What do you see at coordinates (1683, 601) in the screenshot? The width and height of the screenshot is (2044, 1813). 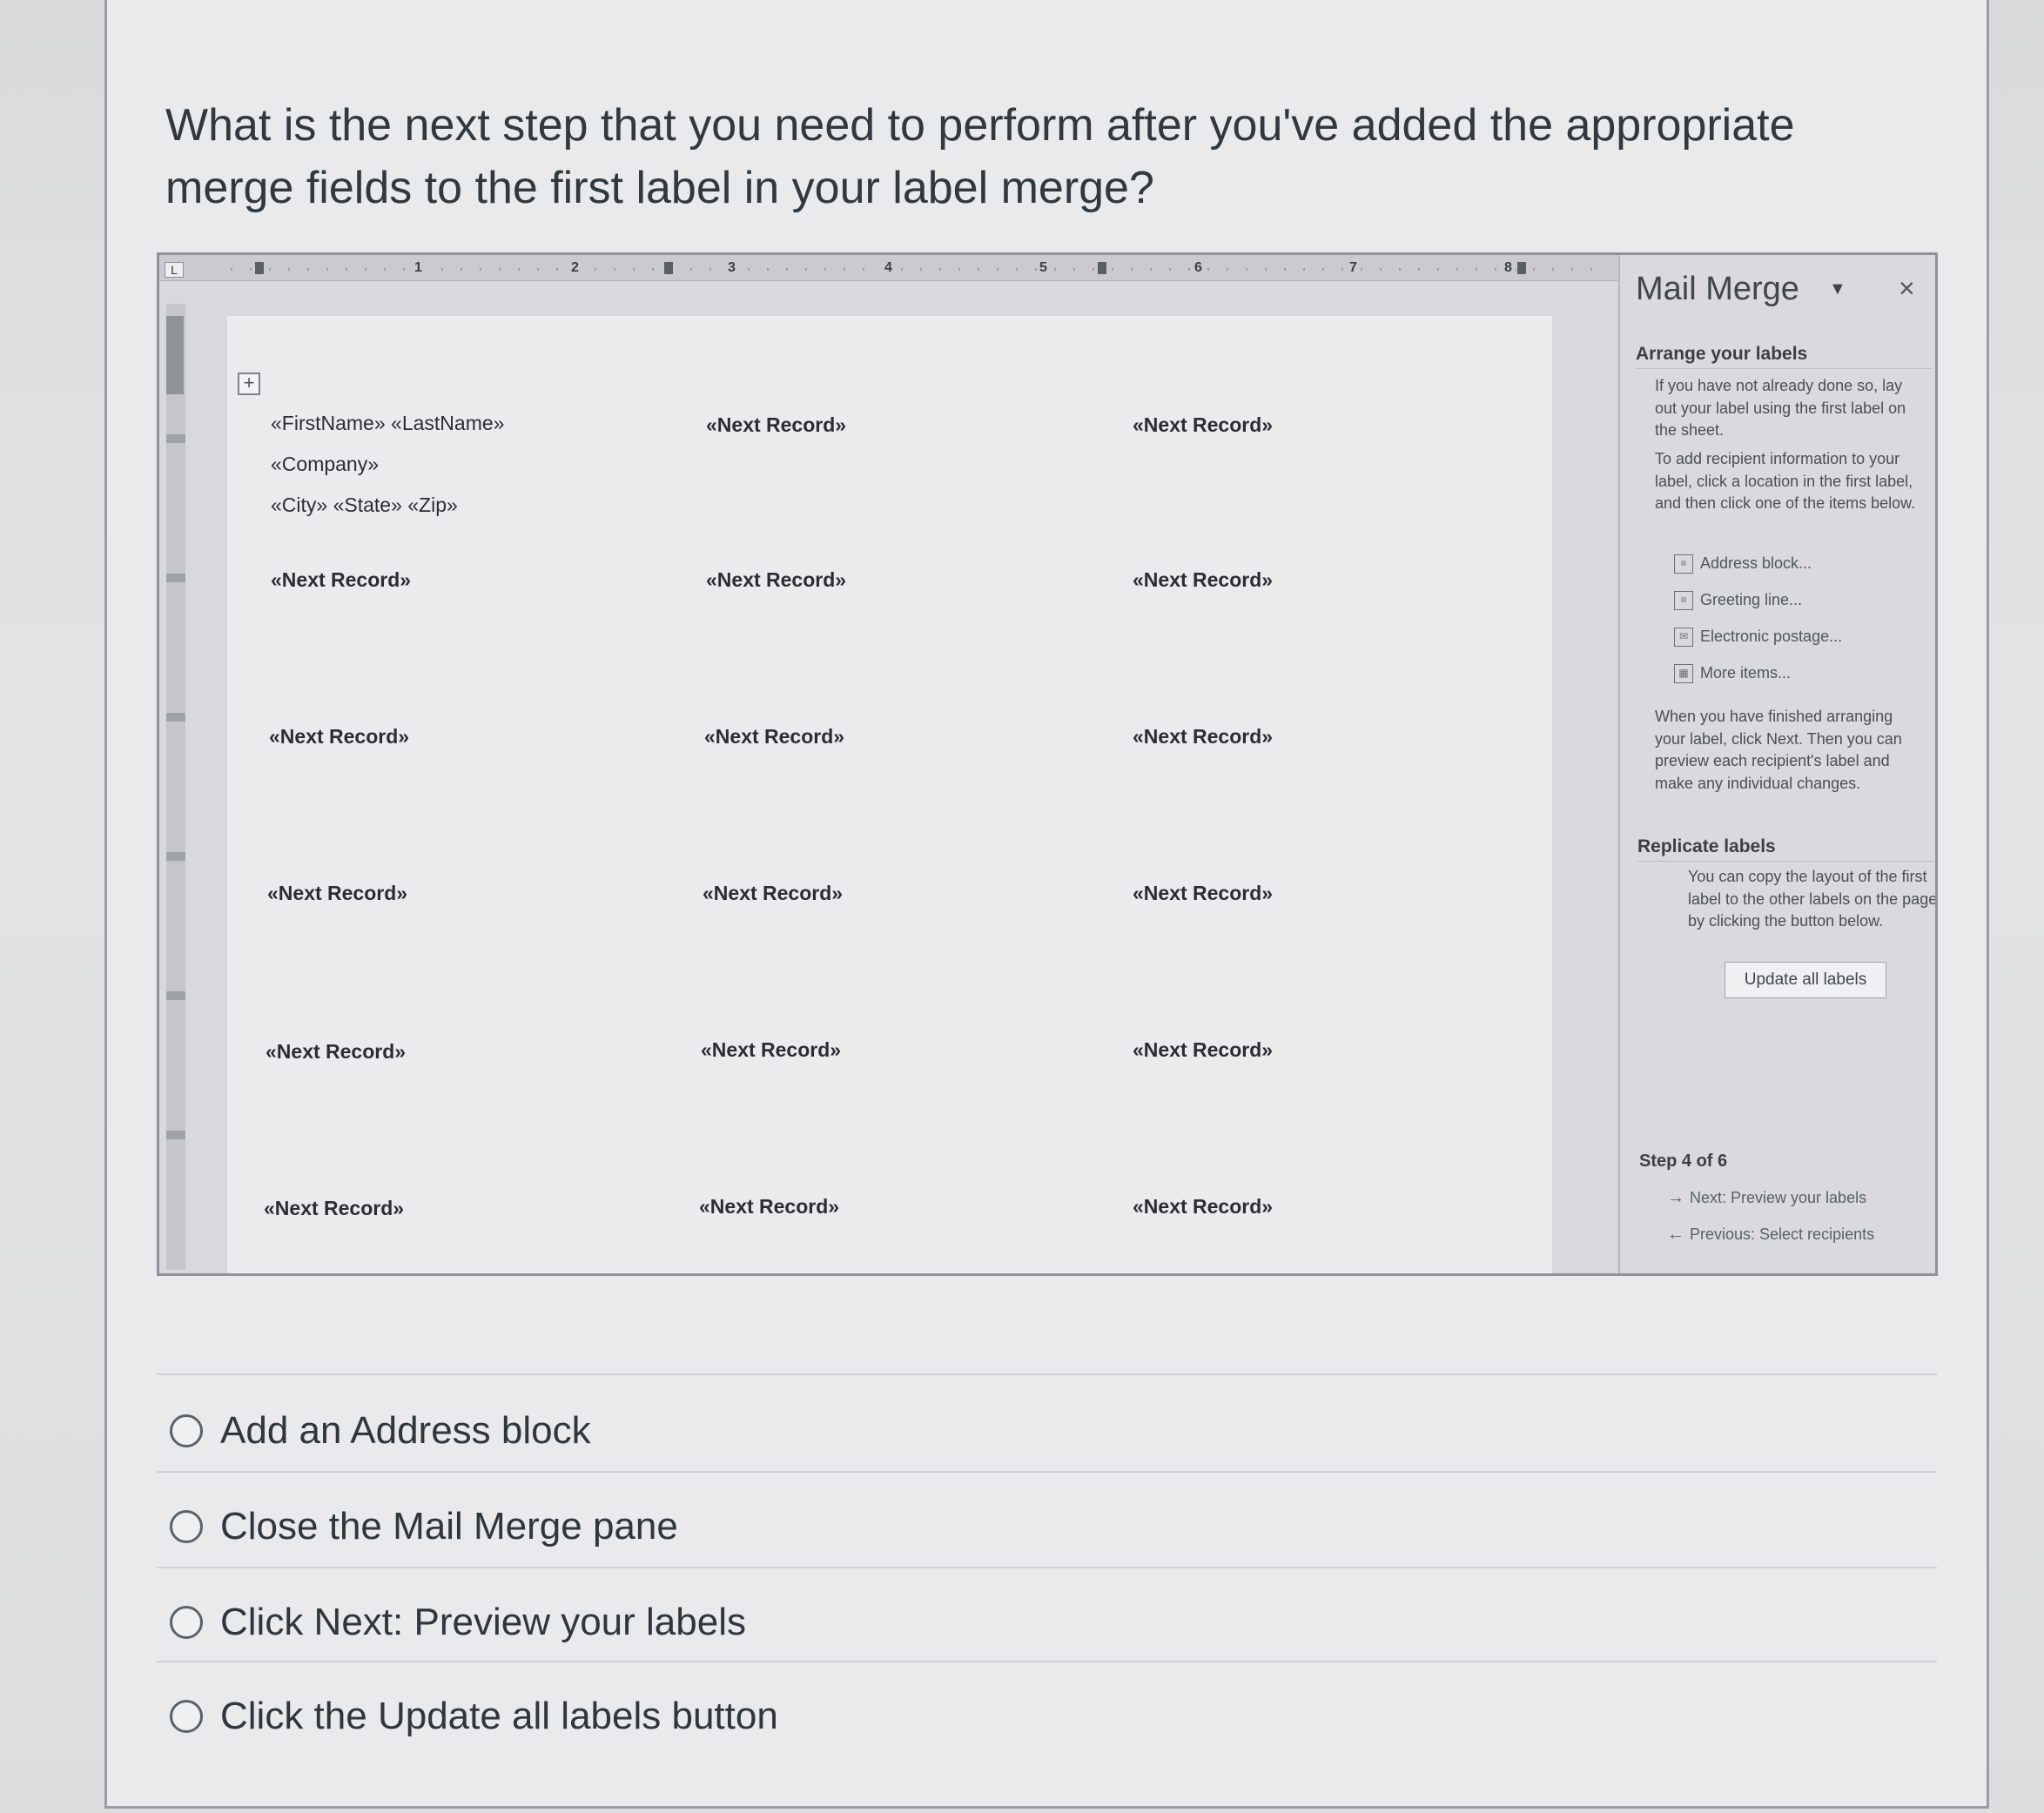 I see `greeting-line-icon: ≡` at bounding box center [1683, 601].